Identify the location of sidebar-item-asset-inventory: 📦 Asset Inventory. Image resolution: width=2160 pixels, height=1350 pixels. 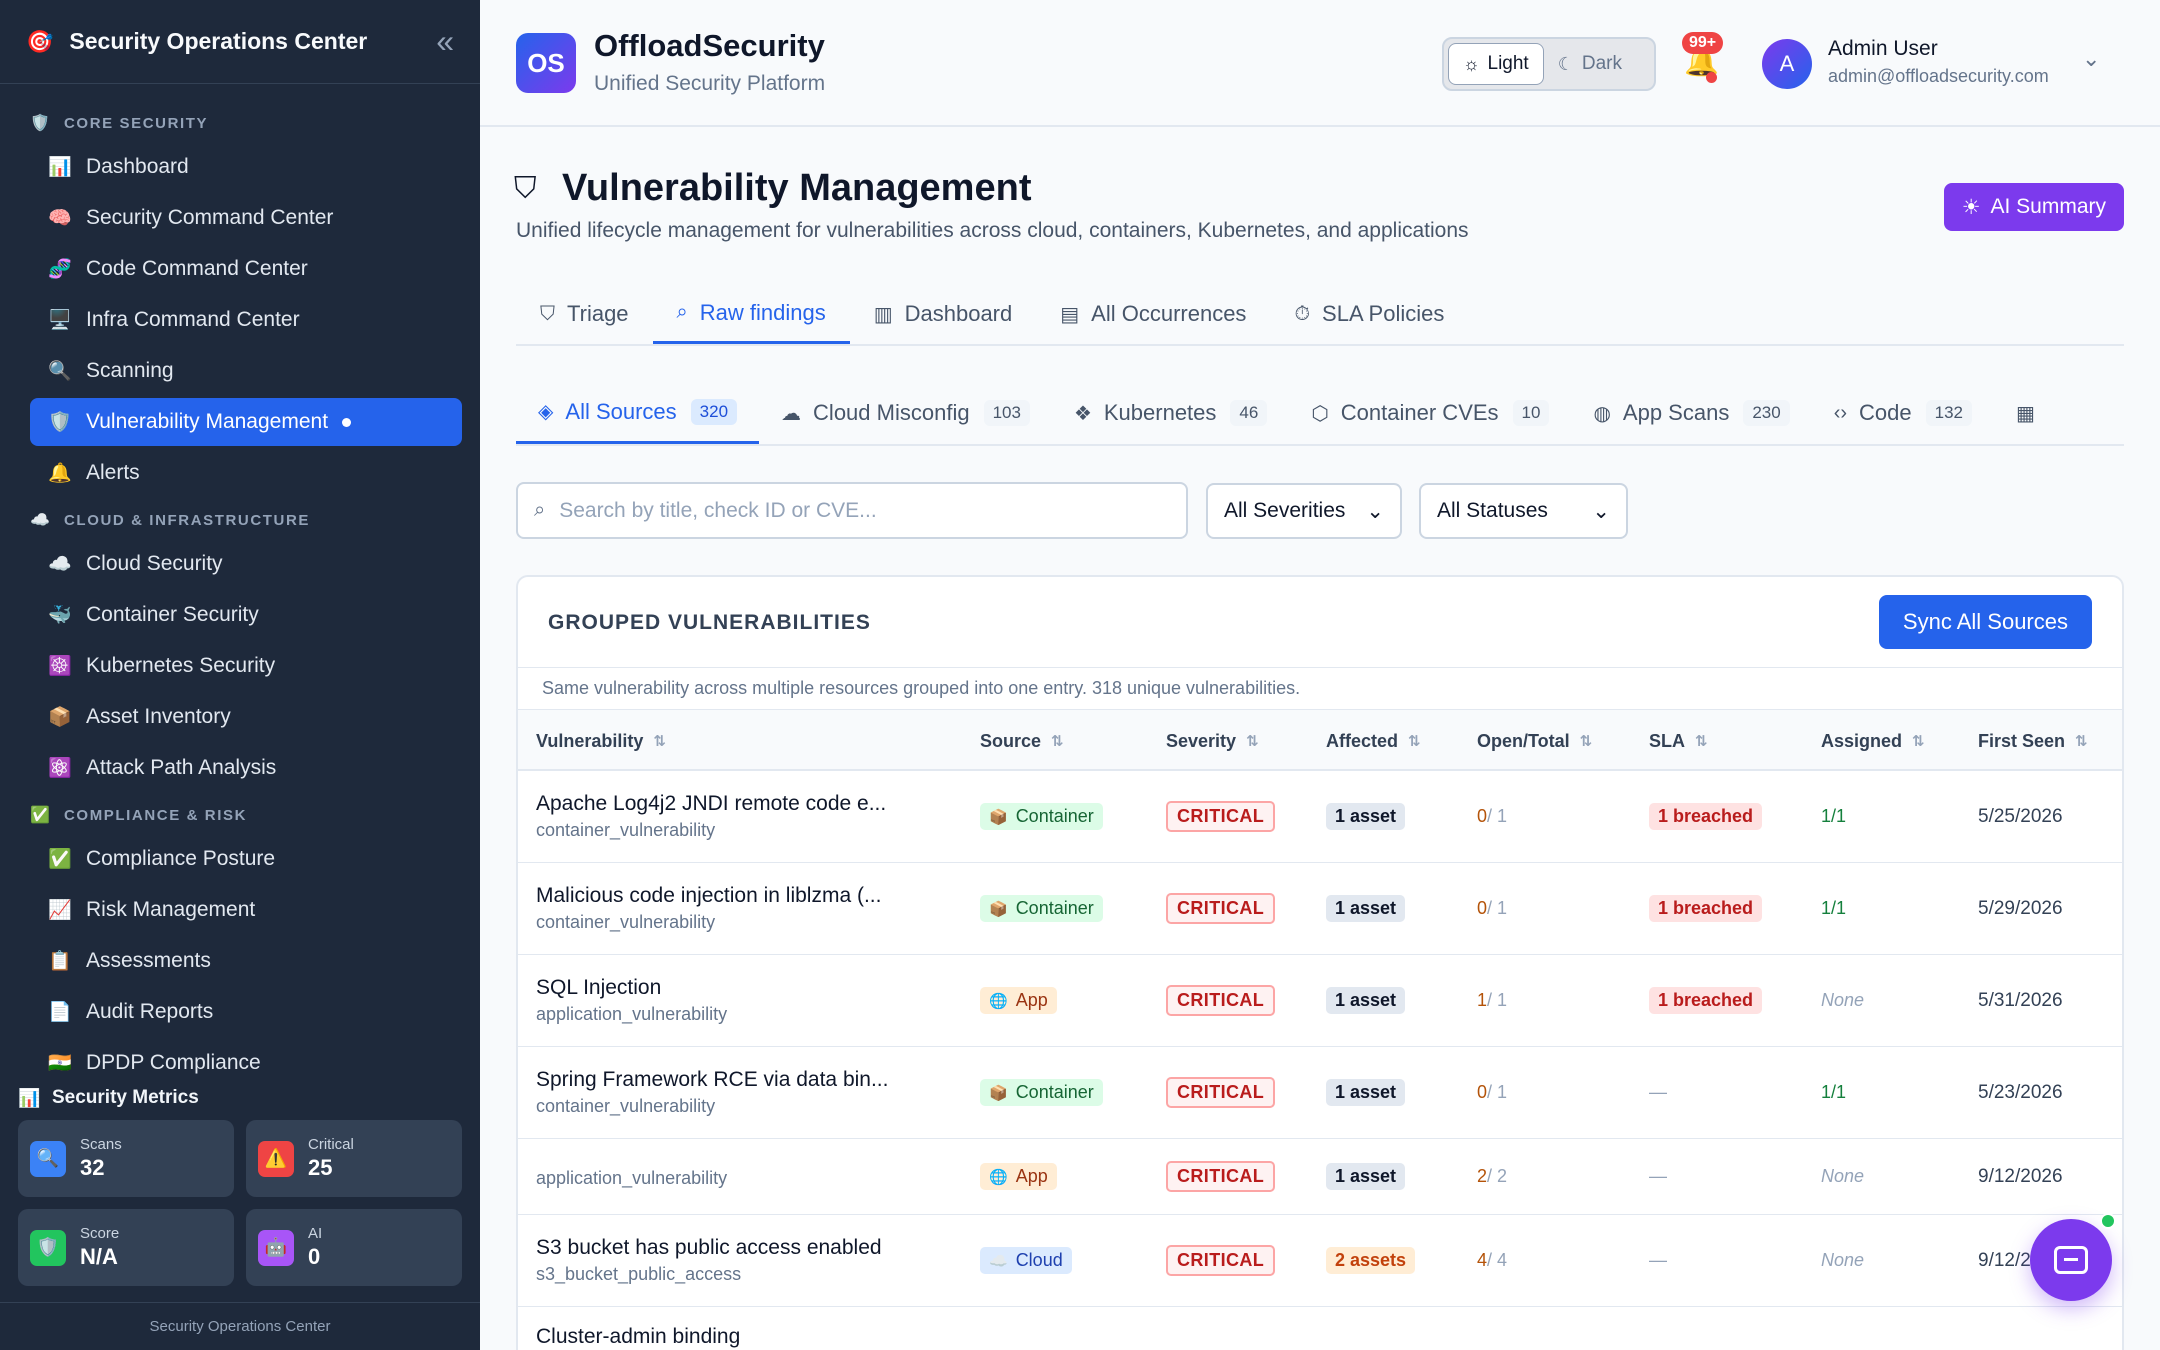
(246, 717).